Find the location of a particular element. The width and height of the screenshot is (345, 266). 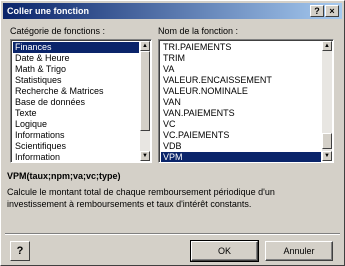

list-item: Base de données is located at coordinates (76, 102).